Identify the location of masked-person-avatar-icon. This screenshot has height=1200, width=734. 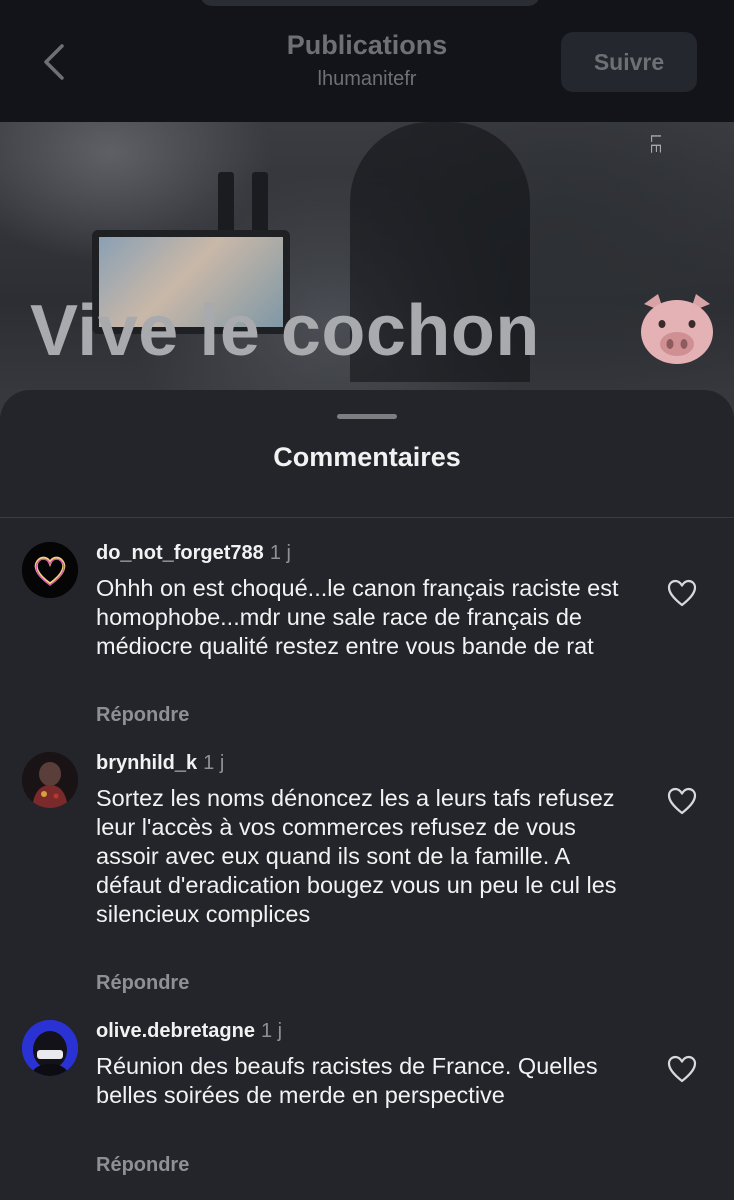
(50, 1048).